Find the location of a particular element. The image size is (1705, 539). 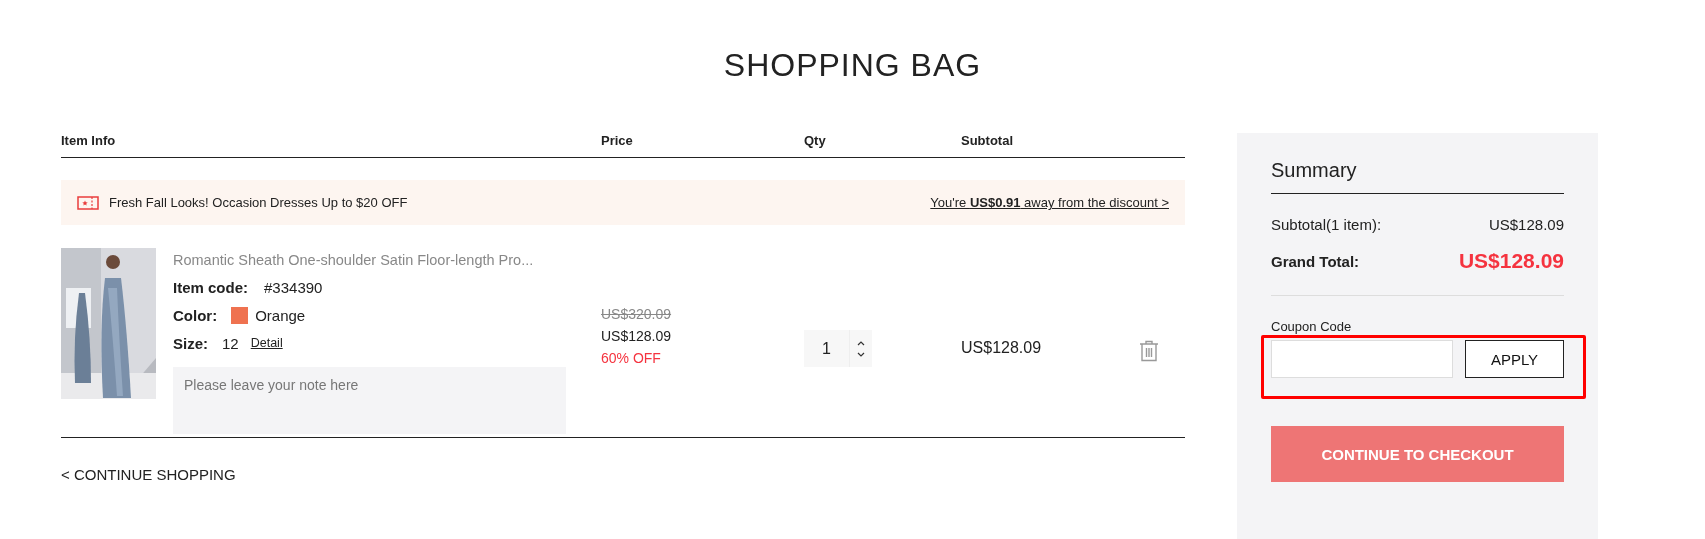

page-title: SHOPPING BAG is located at coordinates (852, 65).